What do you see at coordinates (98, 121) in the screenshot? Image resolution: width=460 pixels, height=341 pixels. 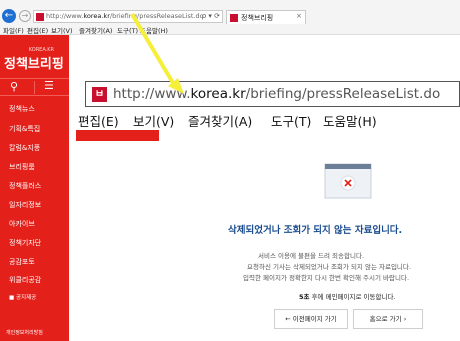 I see `zoomed-menu-edit: 편집(E)` at bounding box center [98, 121].